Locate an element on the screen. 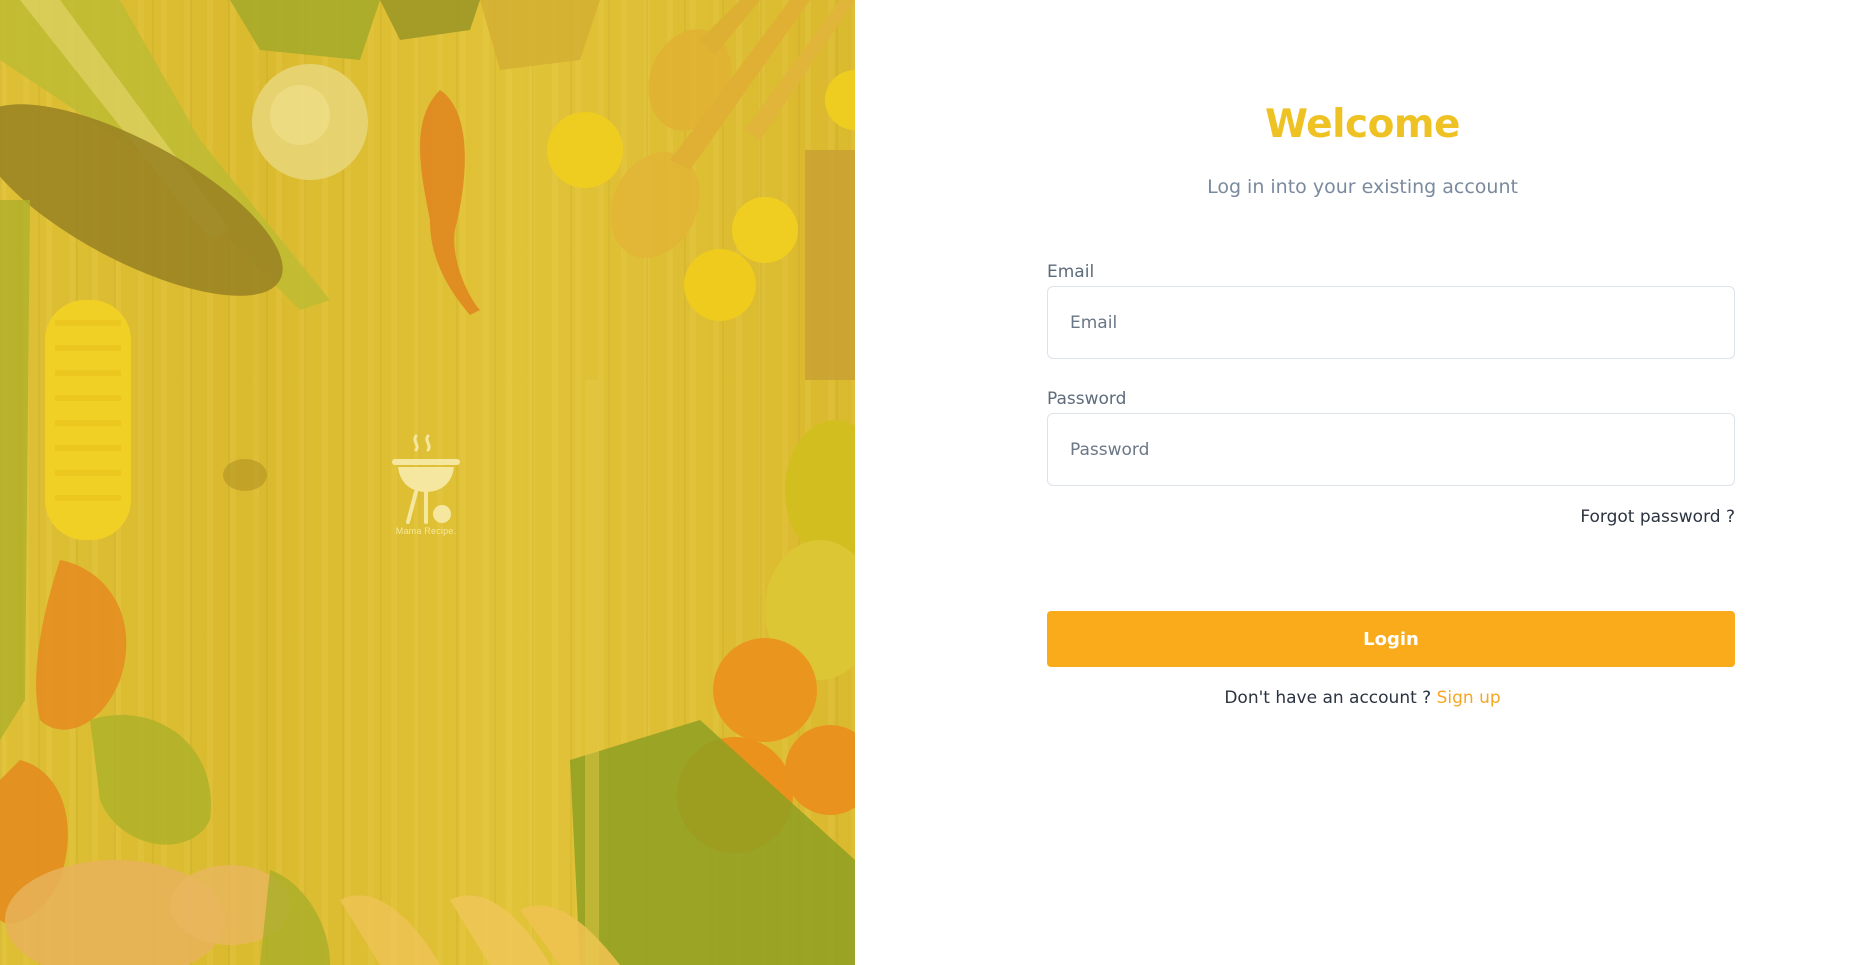  brand-name: Mama Recipe. is located at coordinates (426, 531).